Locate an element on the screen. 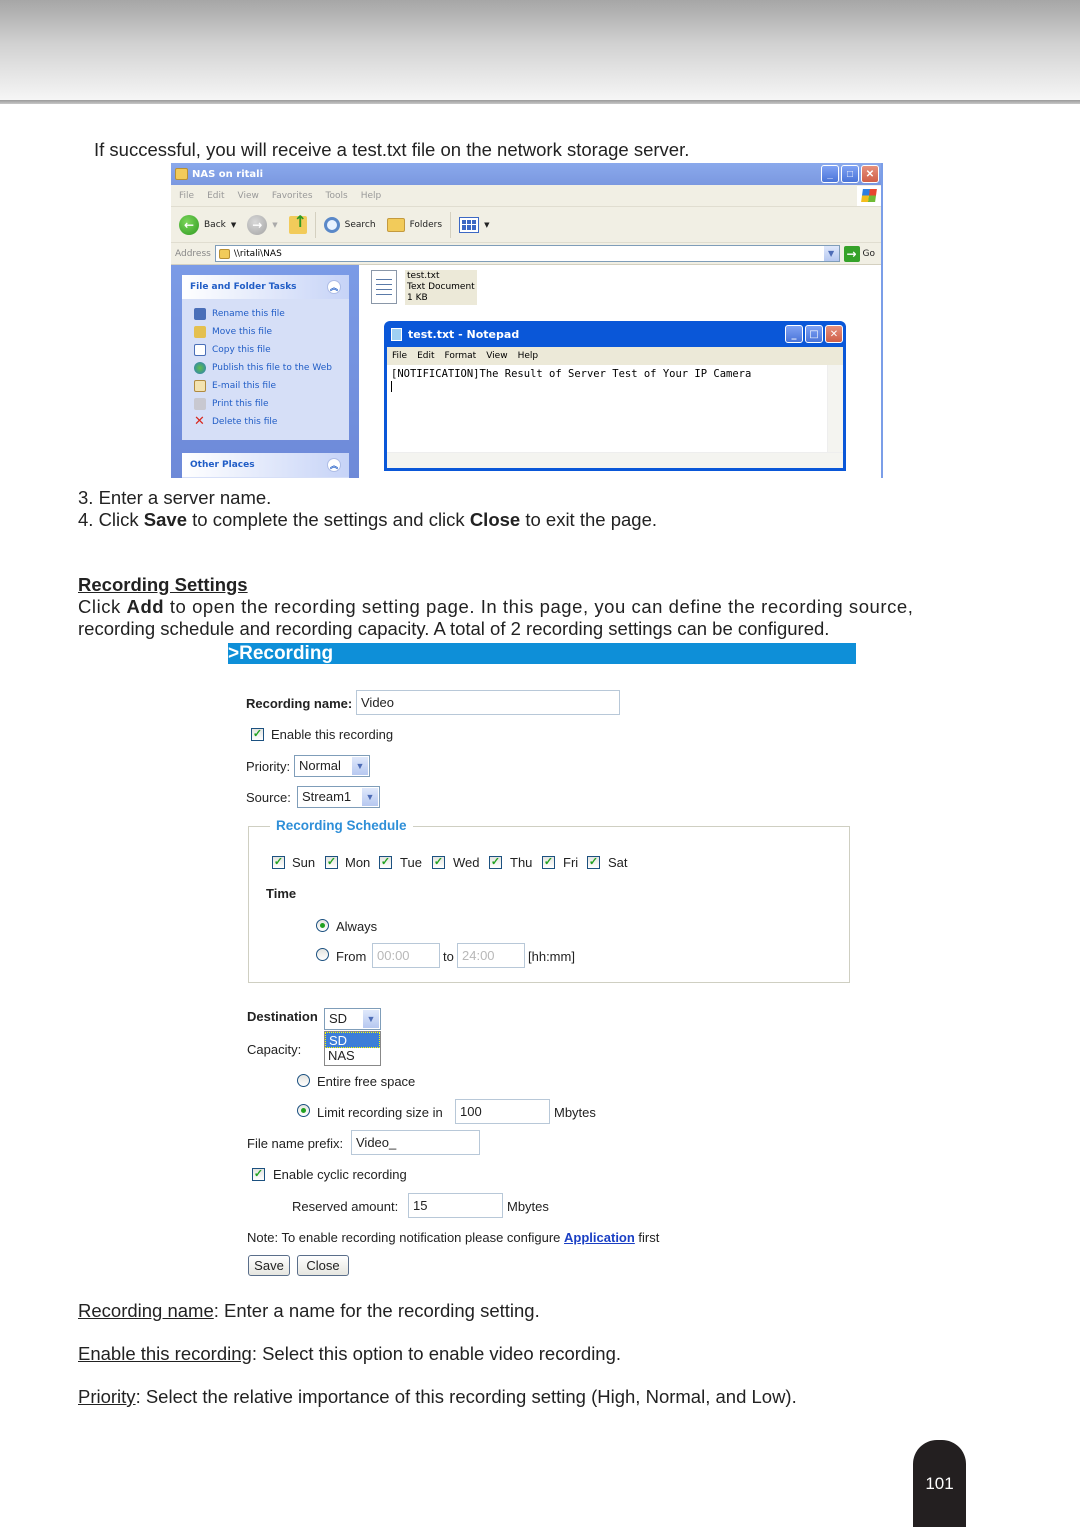 The height and width of the screenshot is (1527, 1080). menu-help: Help is located at coordinates (371, 196).